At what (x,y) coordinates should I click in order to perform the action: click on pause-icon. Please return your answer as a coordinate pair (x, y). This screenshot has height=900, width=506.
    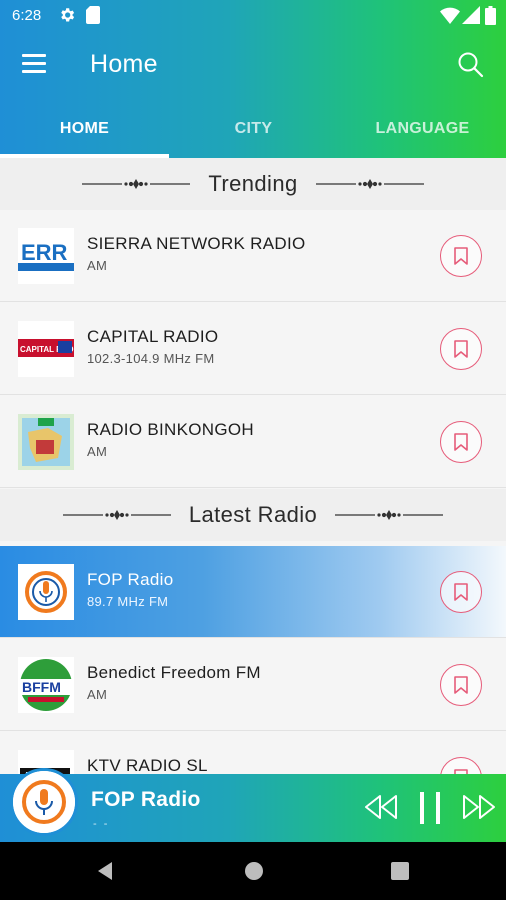
    Looking at the image, I should click on (430, 808).